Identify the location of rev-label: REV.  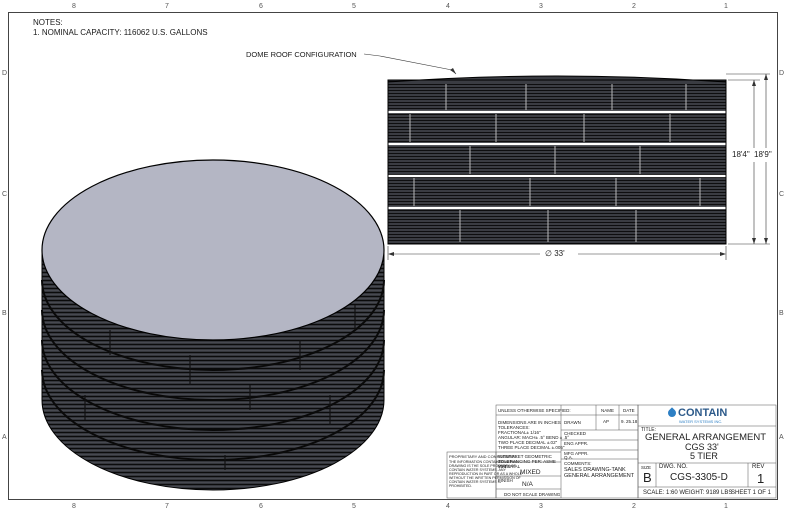
(758, 467).